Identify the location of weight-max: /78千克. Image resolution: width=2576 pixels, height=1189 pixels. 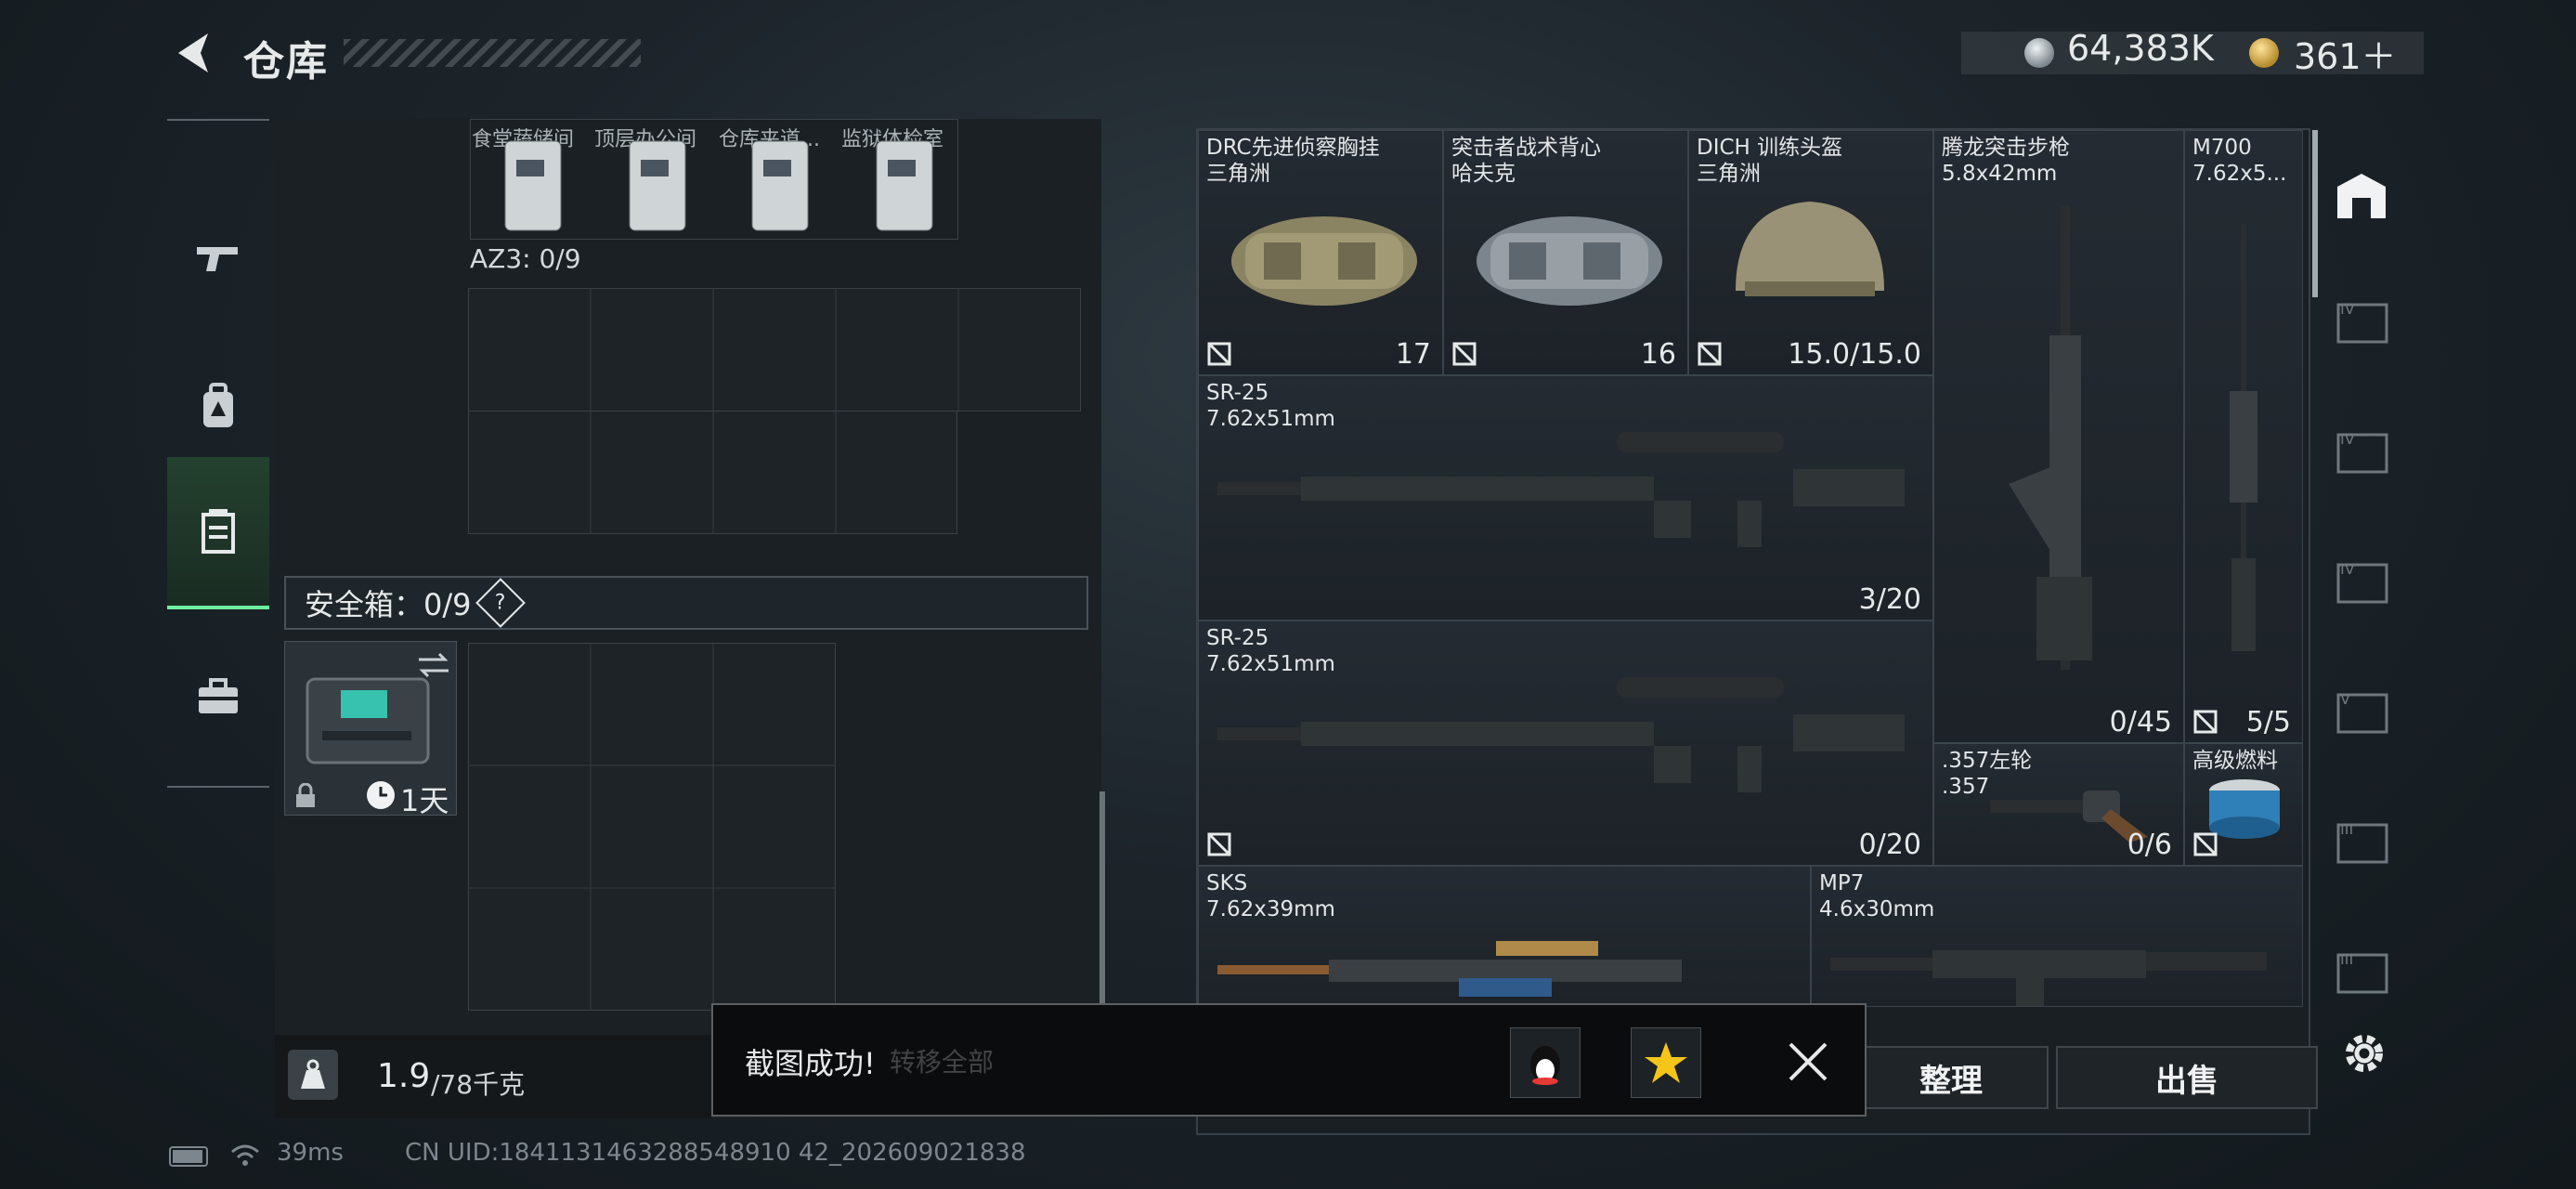
(478, 1084).